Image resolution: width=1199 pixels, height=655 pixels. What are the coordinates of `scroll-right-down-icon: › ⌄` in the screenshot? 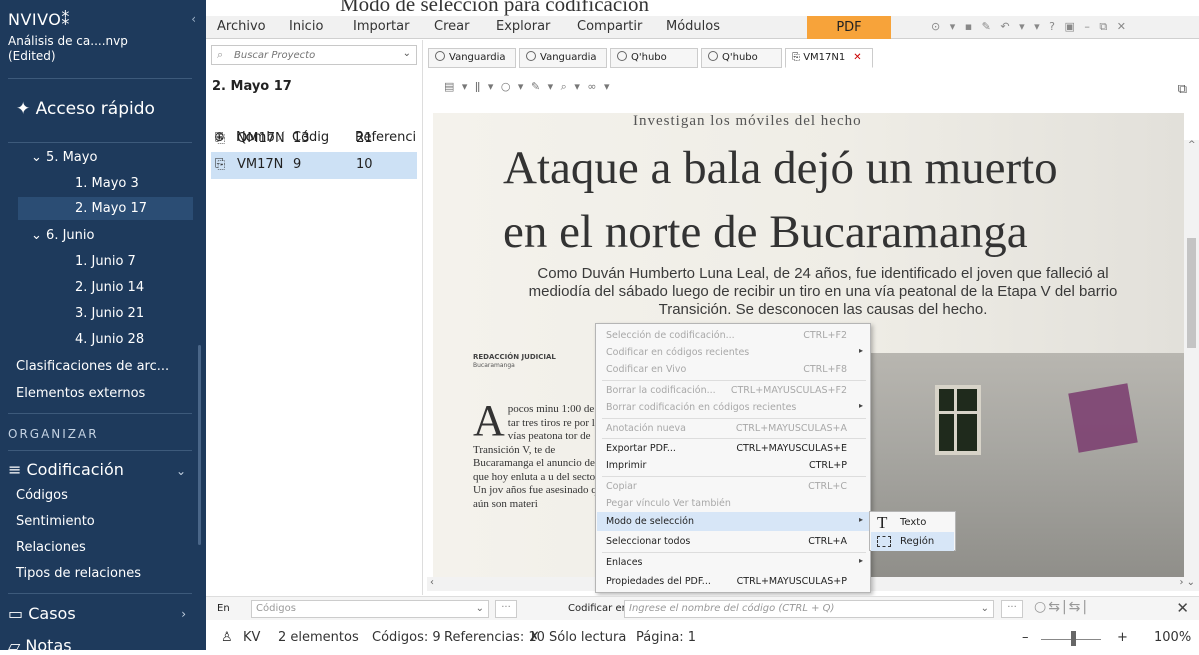 It's located at (1187, 582).